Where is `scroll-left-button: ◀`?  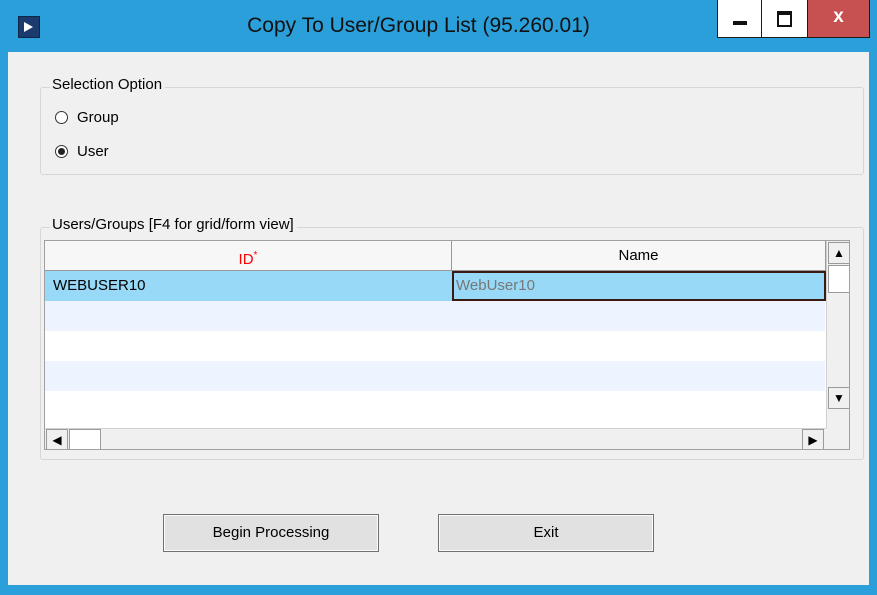
scroll-left-button: ◀ is located at coordinates (57, 439).